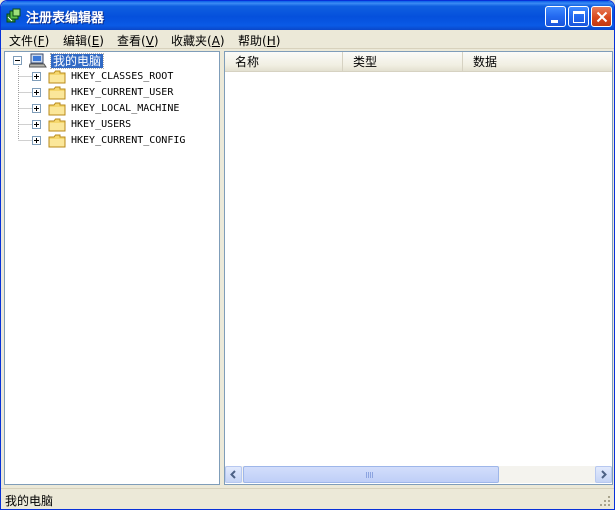 This screenshot has width=615, height=510. What do you see at coordinates (57, 142) in the screenshot?
I see `folder-icon` at bounding box center [57, 142].